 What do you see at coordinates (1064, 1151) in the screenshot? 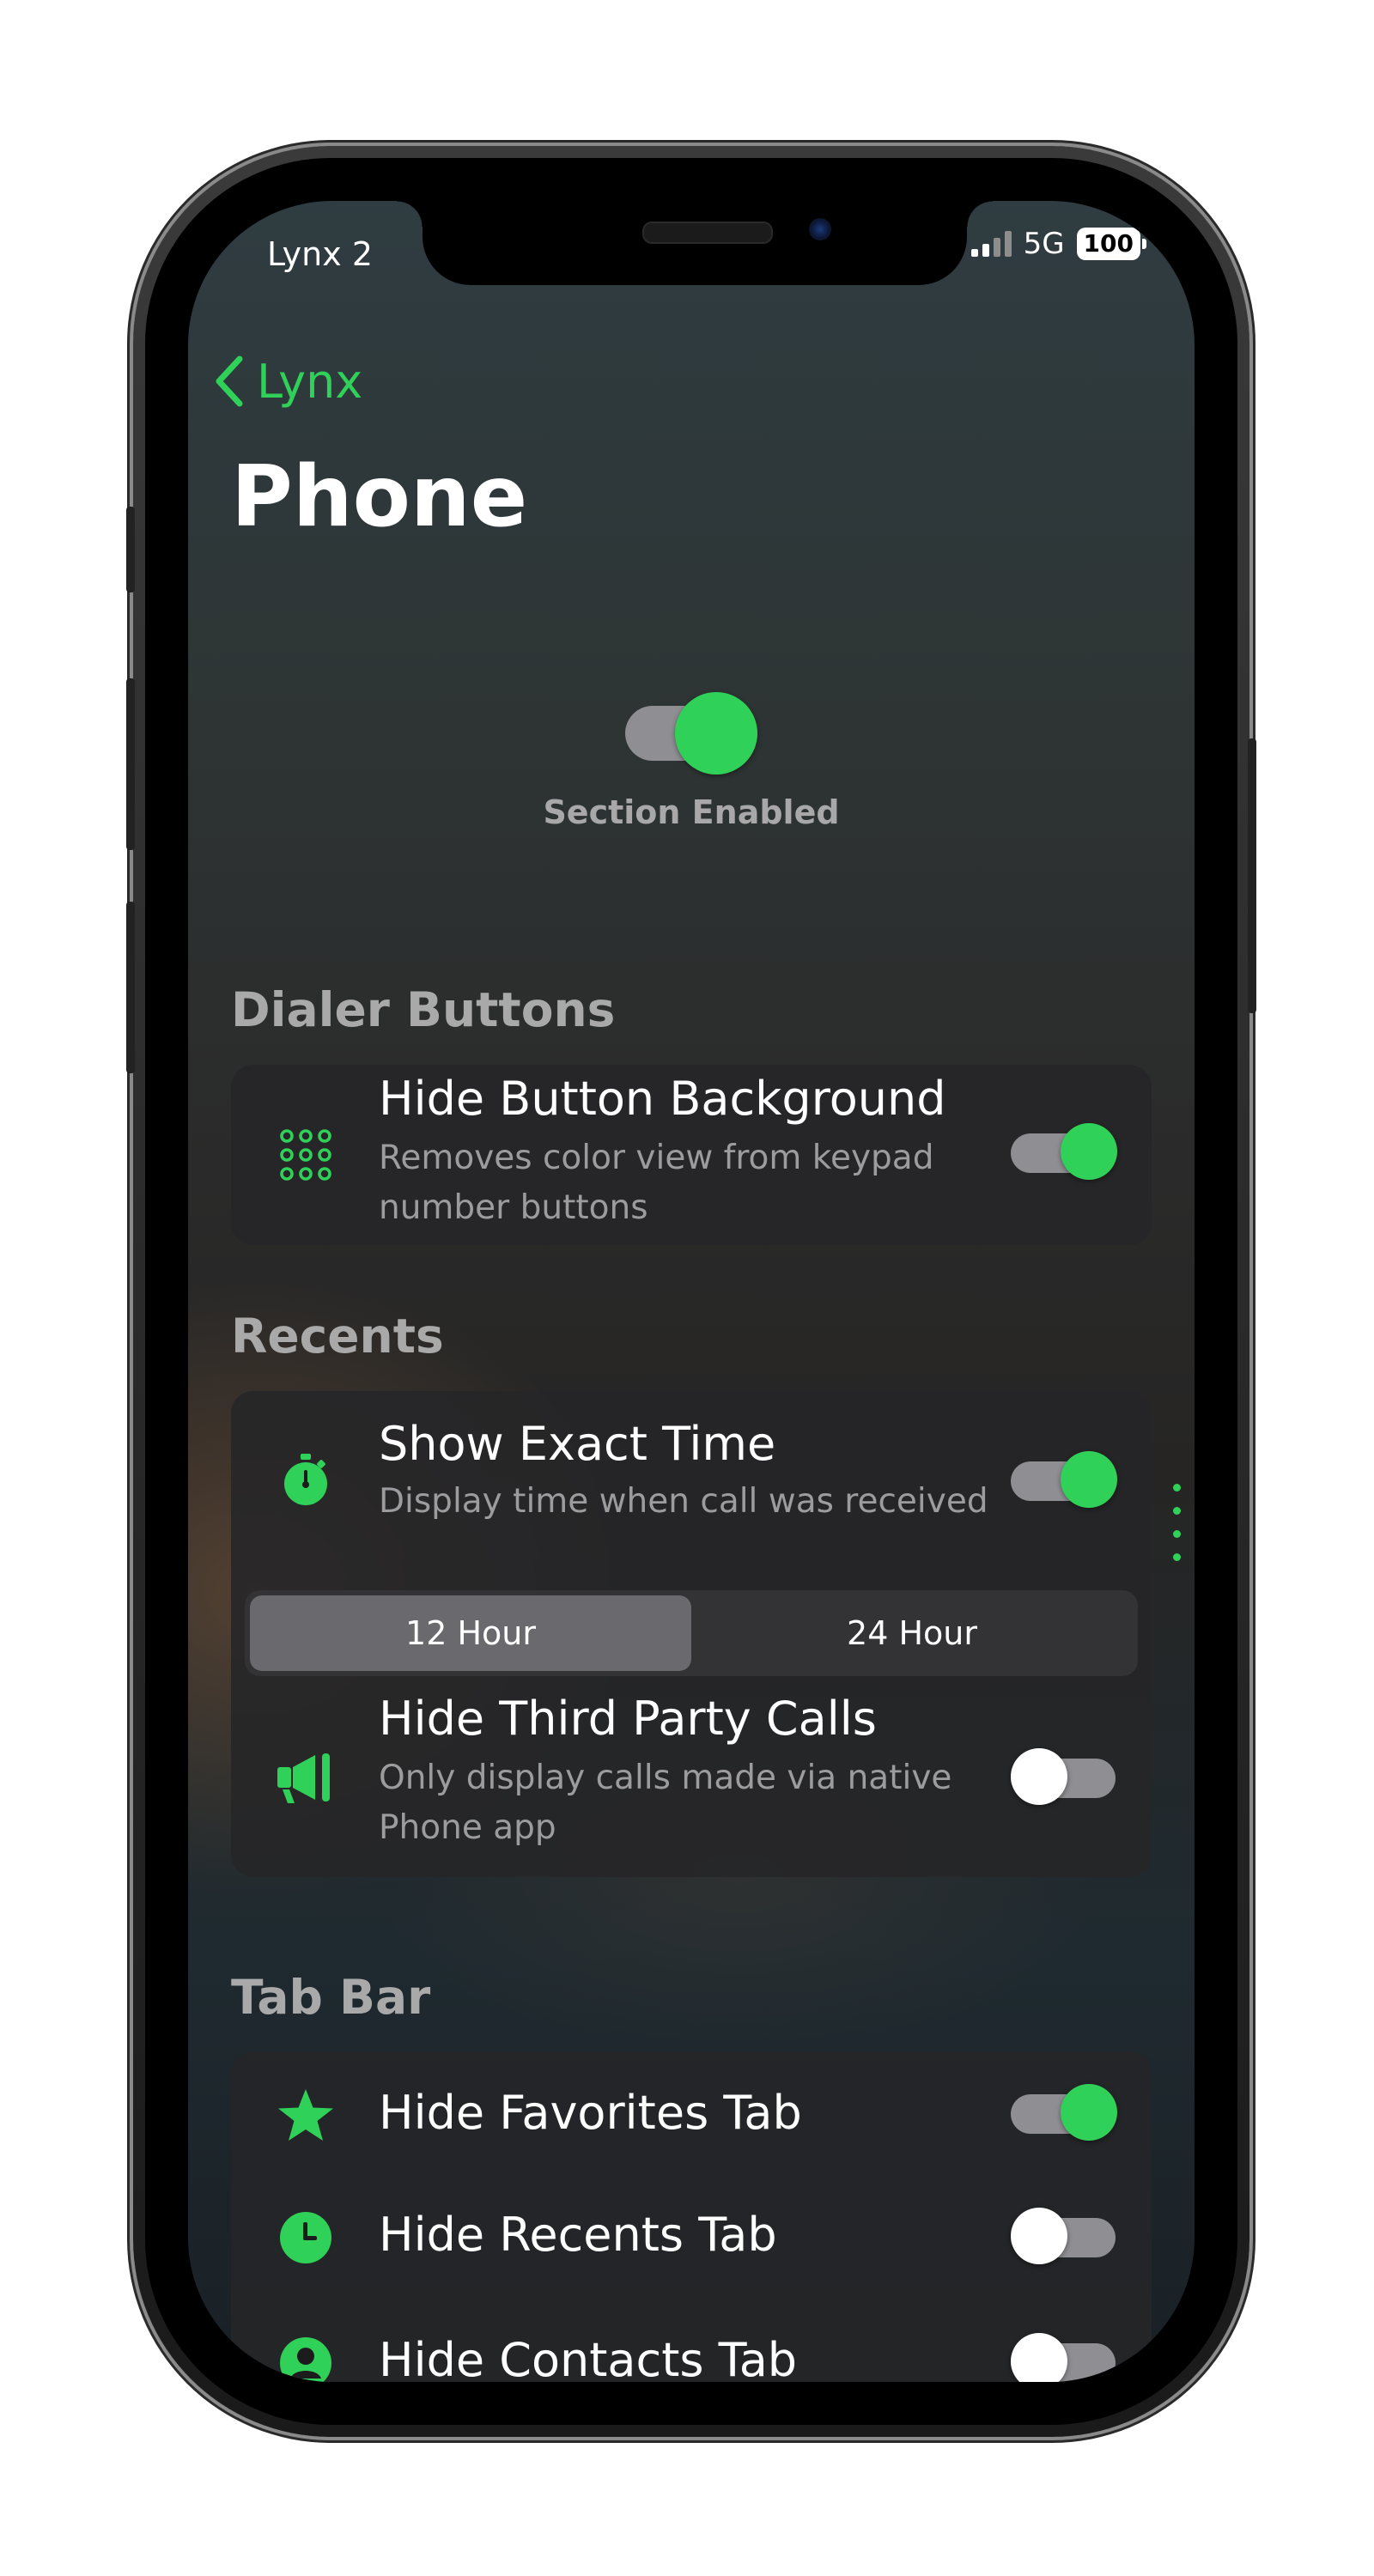
I see `hide-button-background-toggle` at bounding box center [1064, 1151].